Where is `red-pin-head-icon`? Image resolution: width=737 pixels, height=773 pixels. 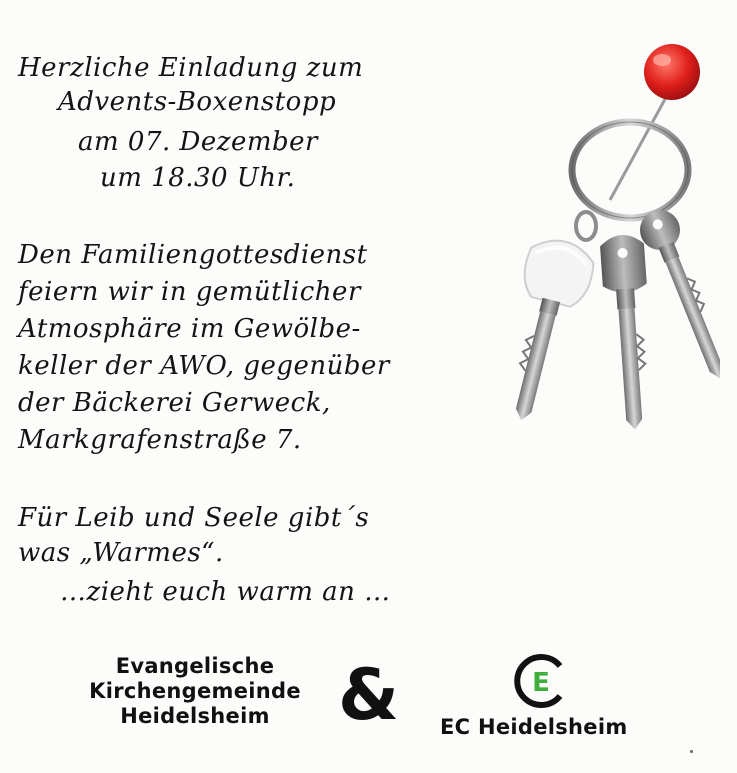
red-pin-head-icon is located at coordinates (672, 72).